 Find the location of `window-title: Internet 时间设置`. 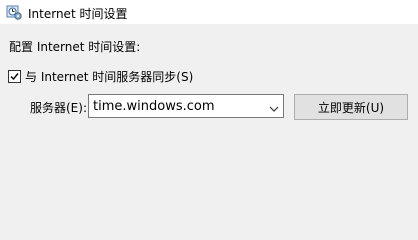

window-title: Internet 时间设置 is located at coordinates (78, 14).